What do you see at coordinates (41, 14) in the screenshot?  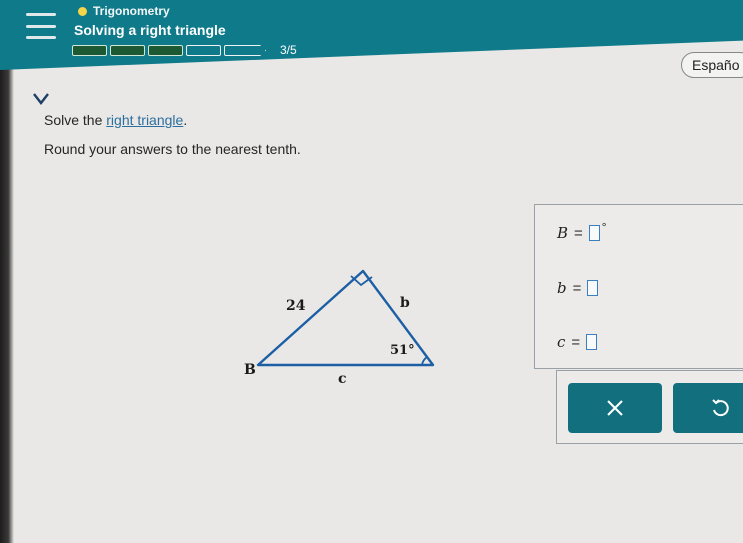 I see `menu-icon` at bounding box center [41, 14].